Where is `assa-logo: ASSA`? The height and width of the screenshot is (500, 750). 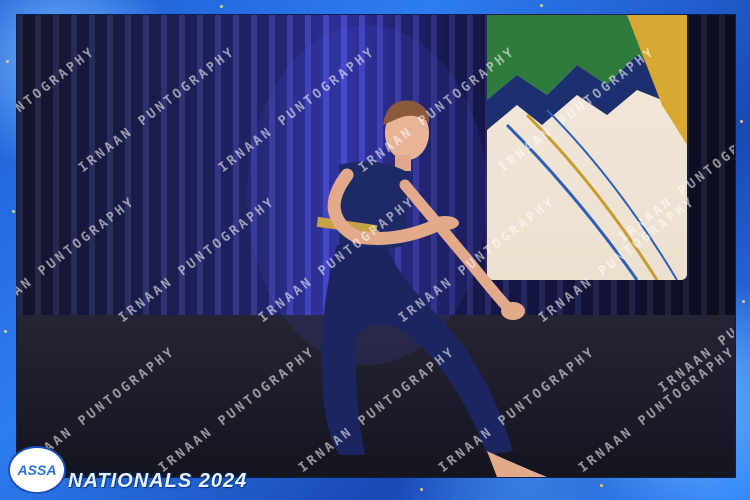 assa-logo: ASSA is located at coordinates (37, 470).